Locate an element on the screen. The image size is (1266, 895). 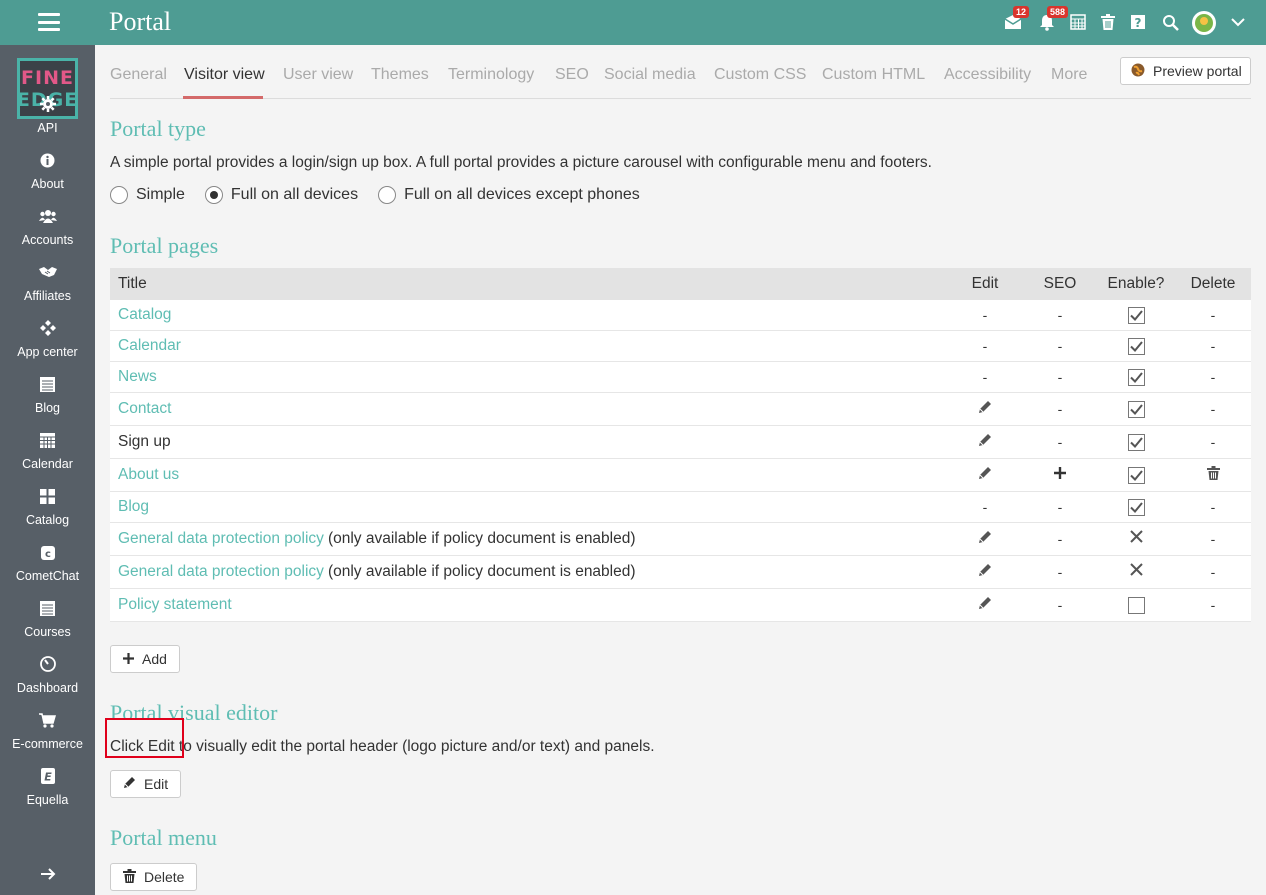
portal-type-heading: Portal type is located at coordinates (158, 128).